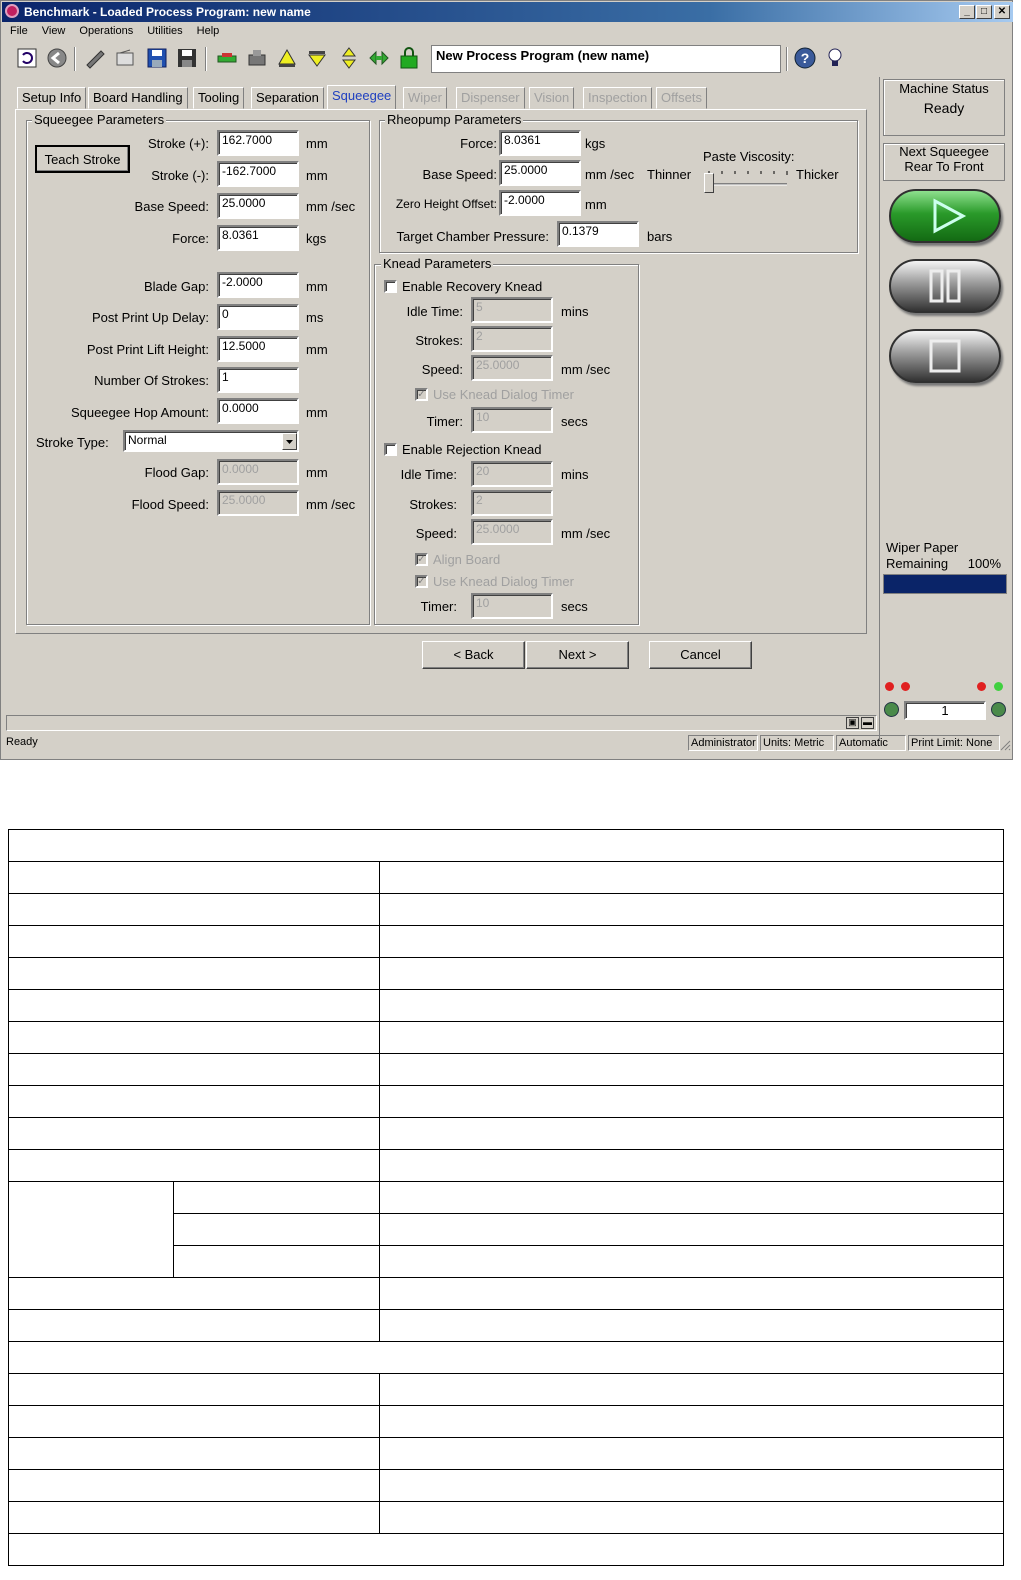 The image size is (1021, 1580). I want to click on stroke-minus-input: -162.7000, so click(258, 174).